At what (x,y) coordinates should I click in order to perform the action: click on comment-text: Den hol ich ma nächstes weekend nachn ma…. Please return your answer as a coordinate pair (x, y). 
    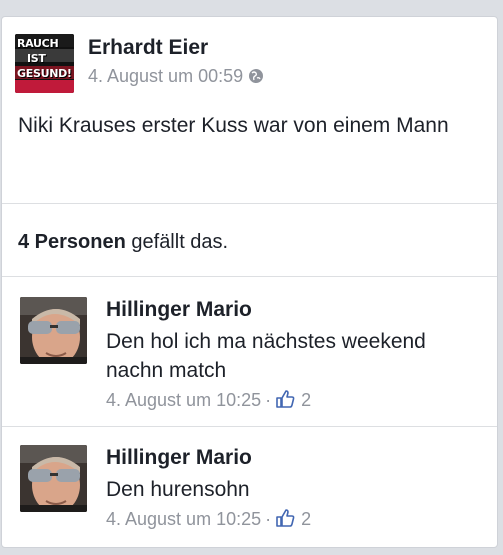
    Looking at the image, I should click on (266, 356).